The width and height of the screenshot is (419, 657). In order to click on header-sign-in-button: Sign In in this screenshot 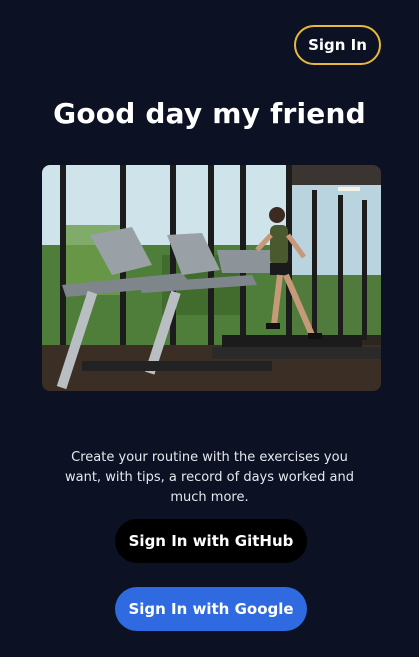, I will do `click(337, 45)`.